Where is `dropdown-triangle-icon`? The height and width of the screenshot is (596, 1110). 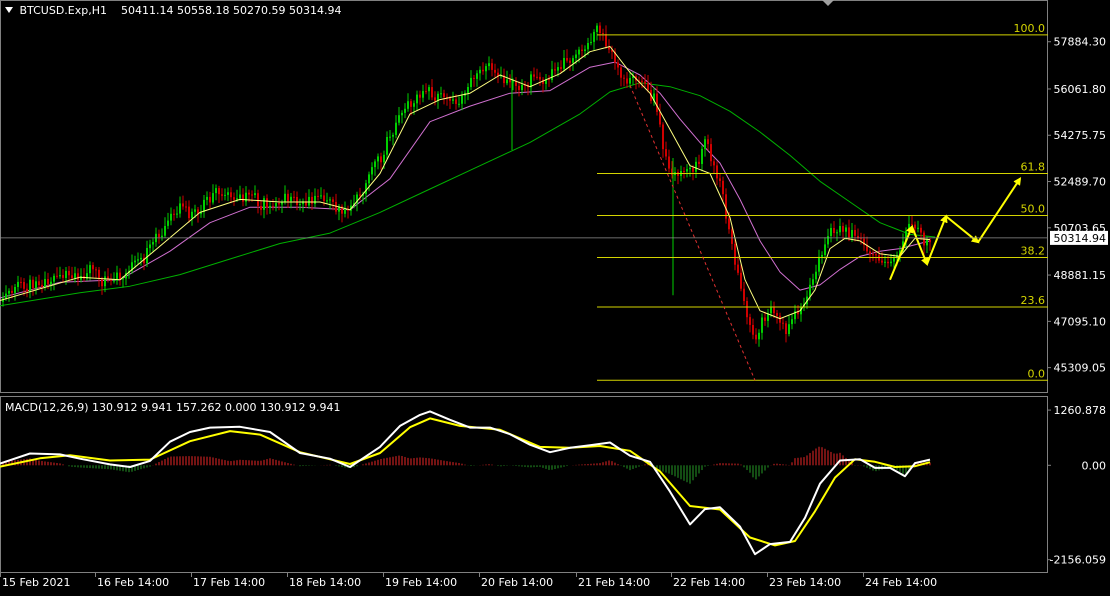 dropdown-triangle-icon is located at coordinates (9, 10).